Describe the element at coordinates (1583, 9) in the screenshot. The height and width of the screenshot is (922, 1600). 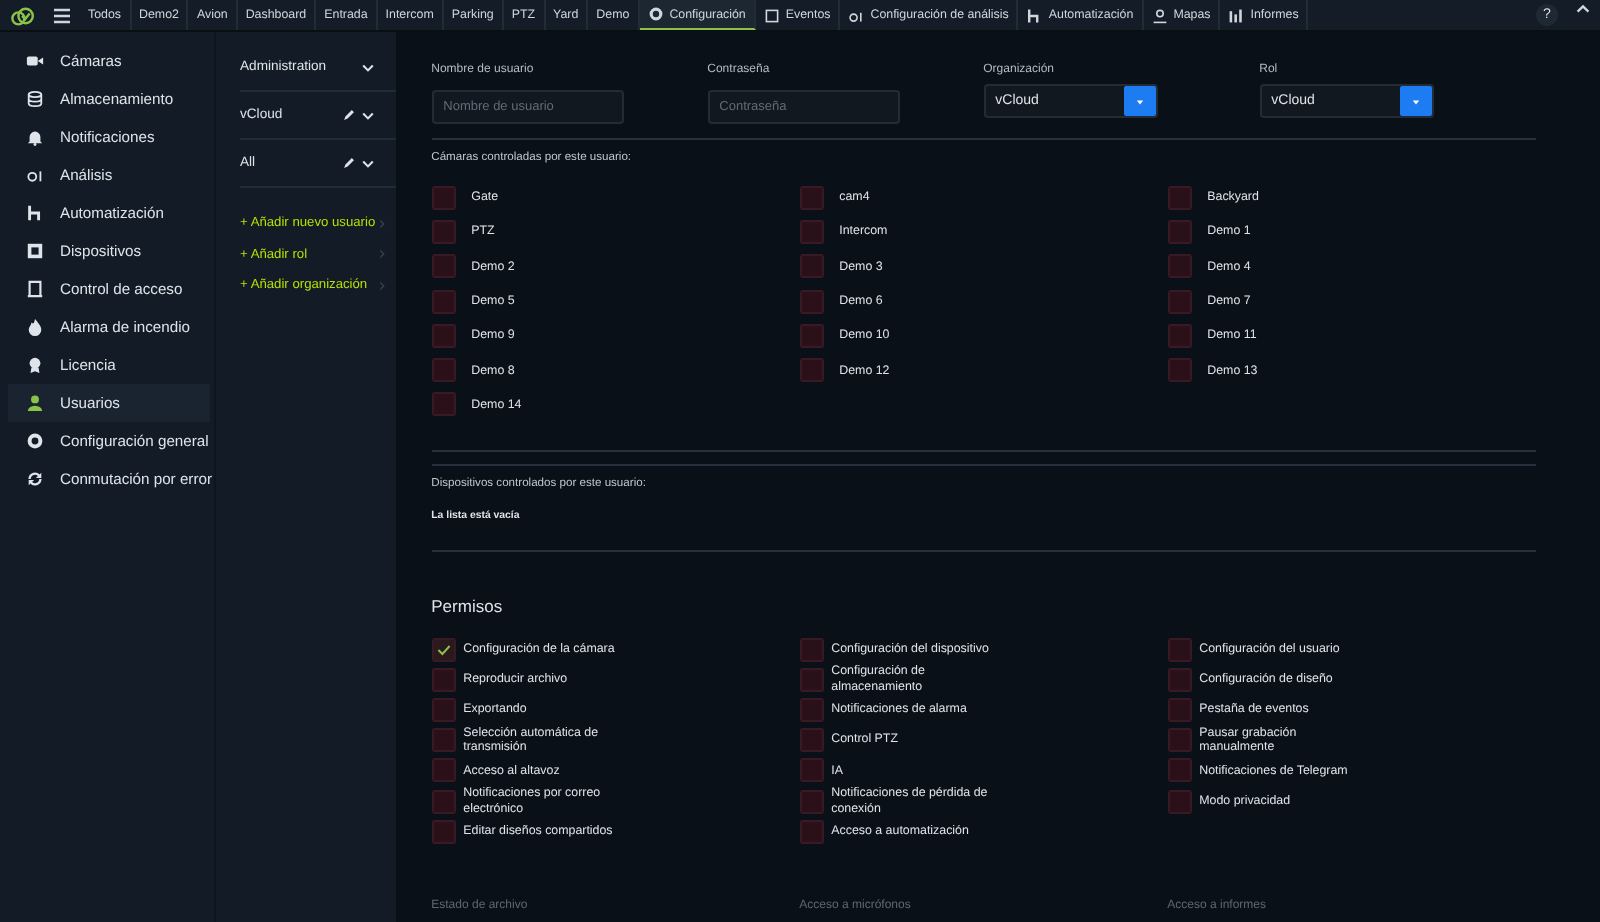
I see `collapse-icon` at that location.